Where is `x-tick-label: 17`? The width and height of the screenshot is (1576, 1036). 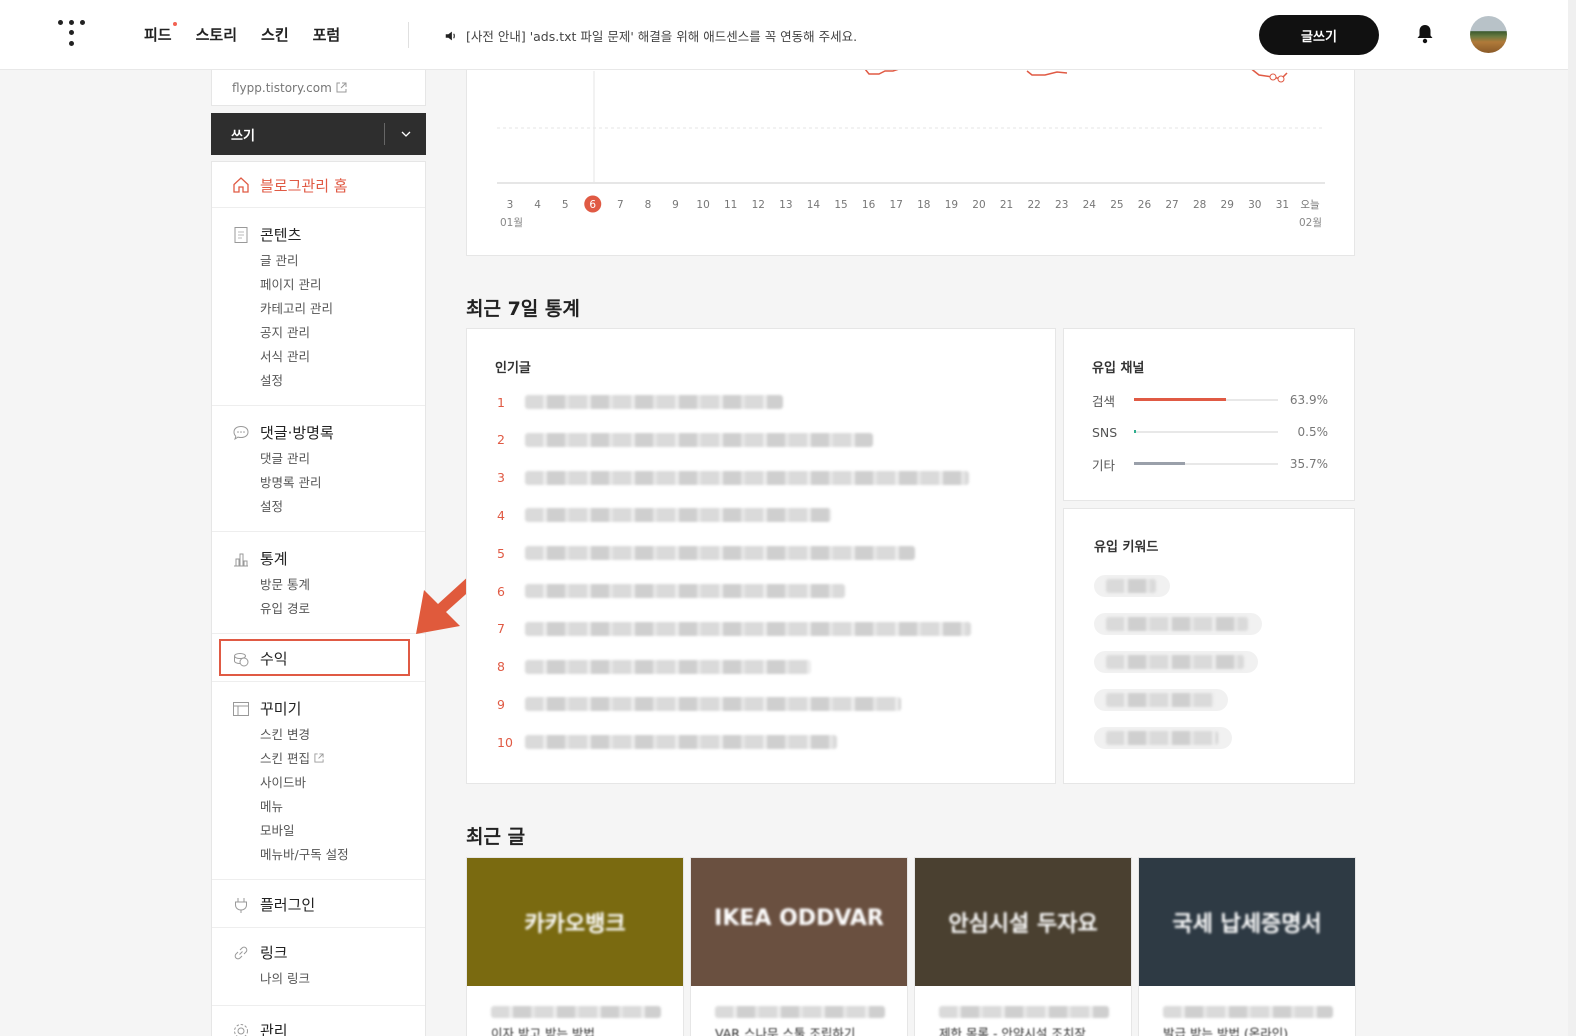
x-tick-label: 17 is located at coordinates (896, 205).